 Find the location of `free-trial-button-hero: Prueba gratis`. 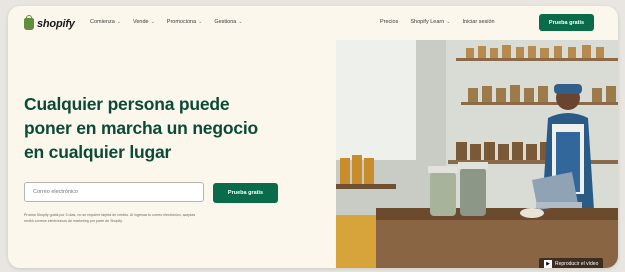

free-trial-button-hero: Prueba gratis is located at coordinates (245, 193).